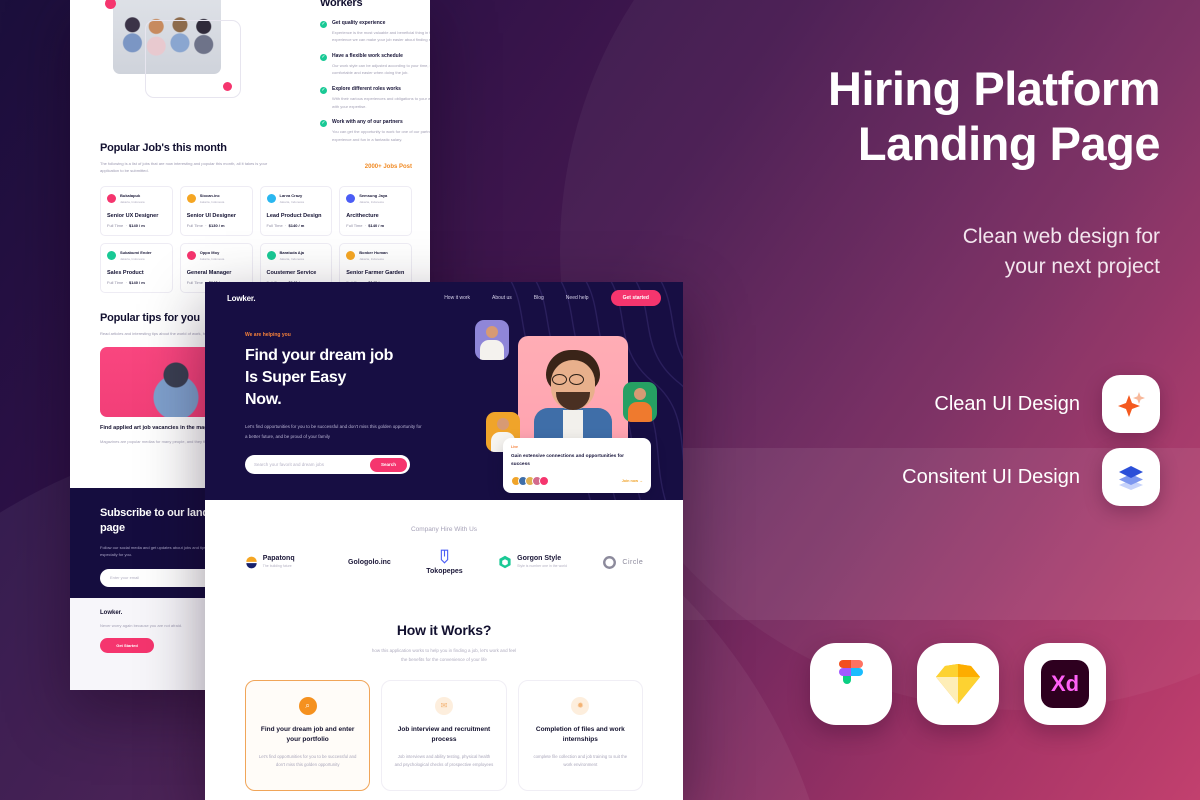  Describe the element at coordinates (296, 198) in the screenshot. I see `job-card-company-row: Larva Crazy Jakarta, Indonesia` at that location.